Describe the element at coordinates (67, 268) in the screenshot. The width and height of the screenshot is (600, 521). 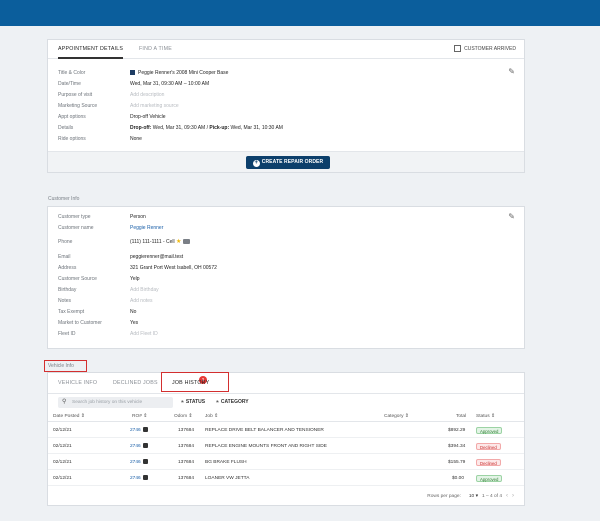
I see `row-label: Address` at that location.